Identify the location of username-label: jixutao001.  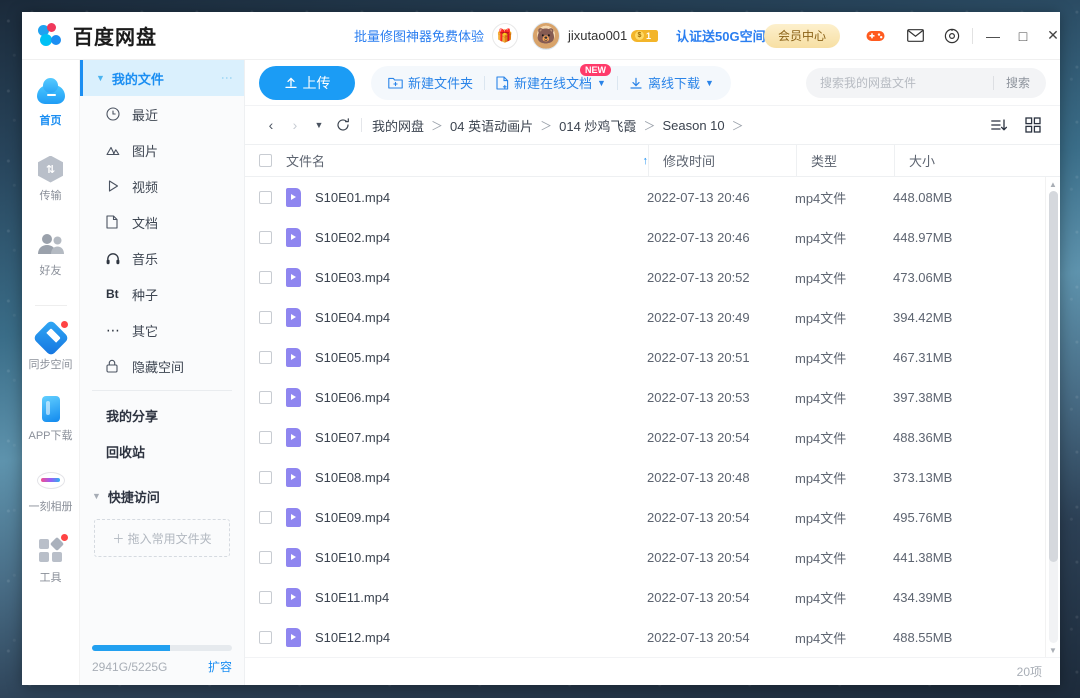
(597, 35).